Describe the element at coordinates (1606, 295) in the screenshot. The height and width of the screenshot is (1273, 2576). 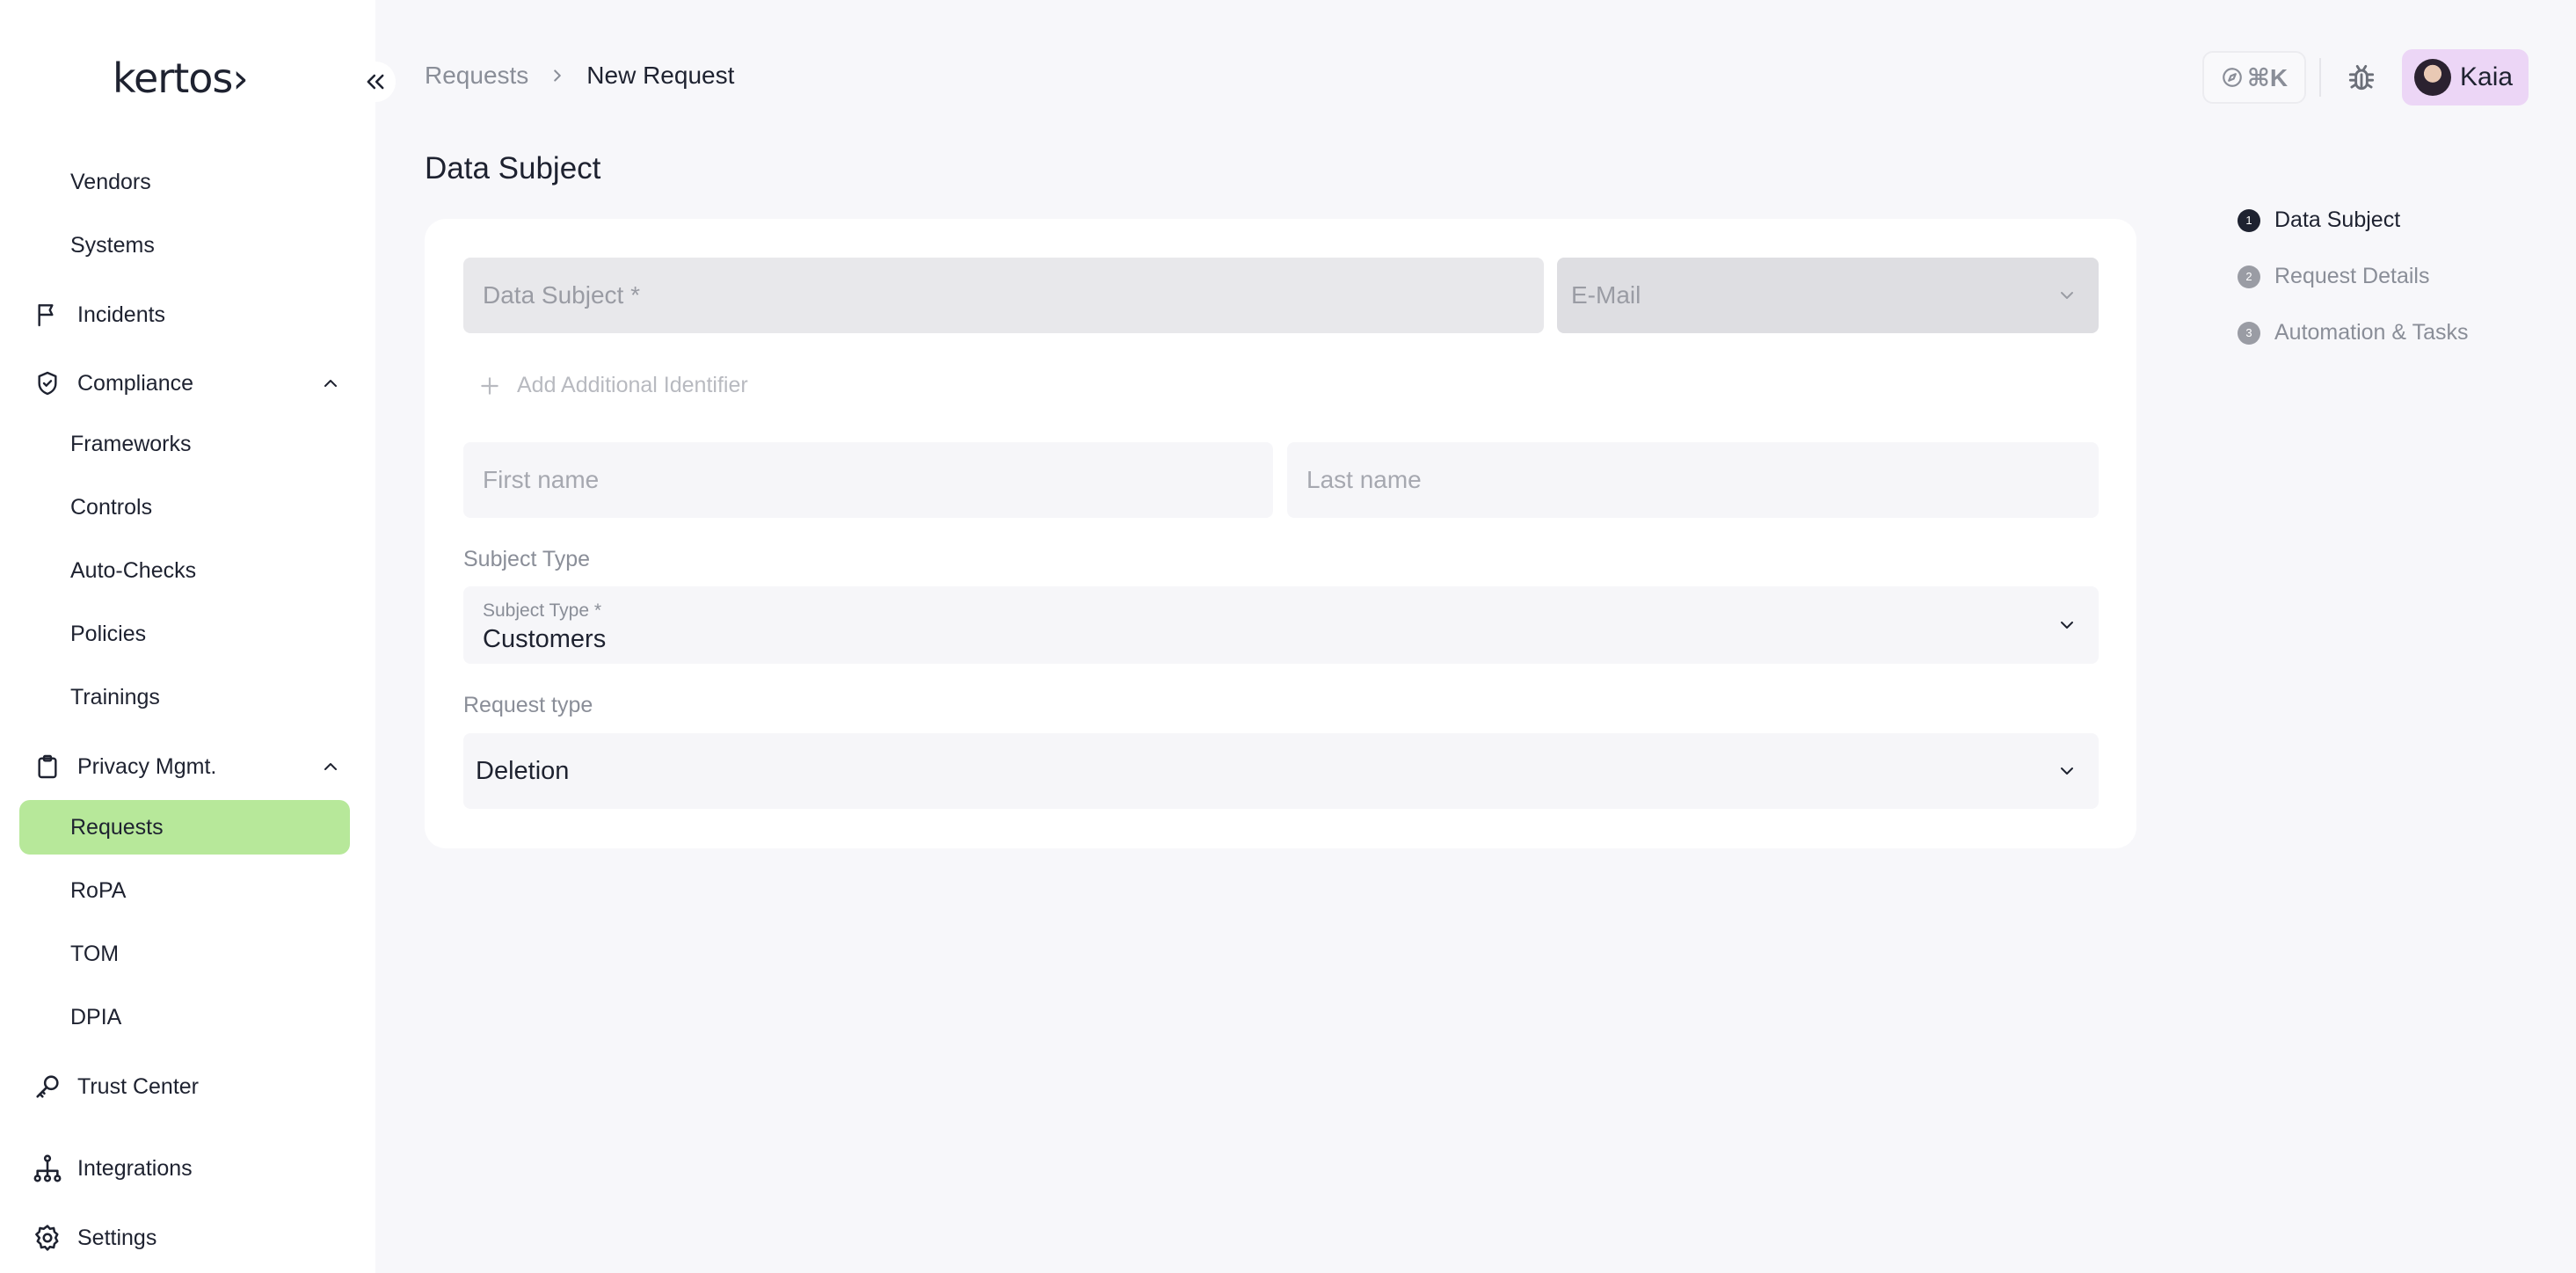
I see `identifier-type-placeholder: E-Mail` at that location.